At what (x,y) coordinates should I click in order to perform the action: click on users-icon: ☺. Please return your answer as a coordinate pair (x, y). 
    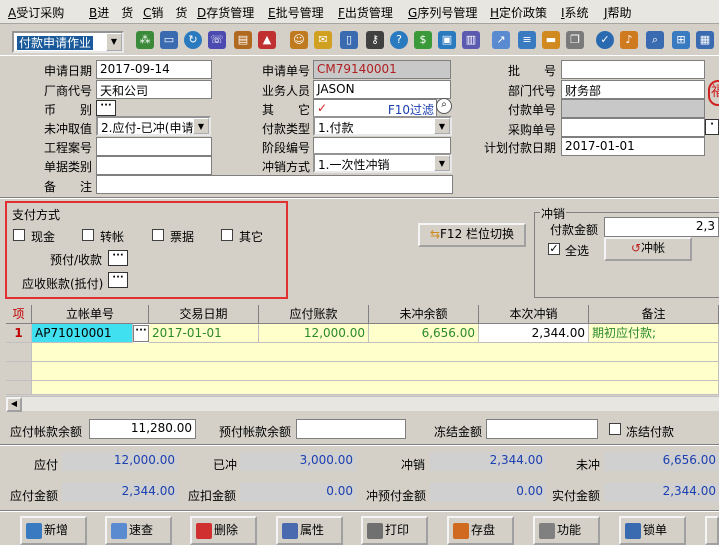
    Looking at the image, I should click on (299, 40).